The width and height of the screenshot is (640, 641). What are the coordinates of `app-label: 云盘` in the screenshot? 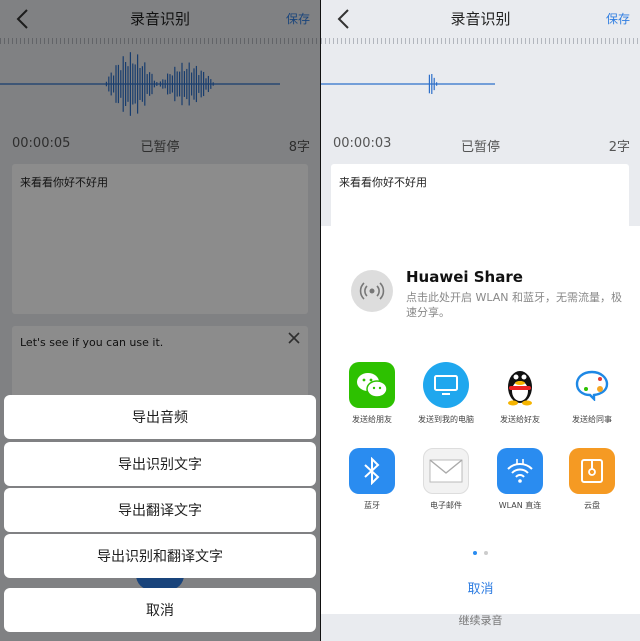 It's located at (592, 505).